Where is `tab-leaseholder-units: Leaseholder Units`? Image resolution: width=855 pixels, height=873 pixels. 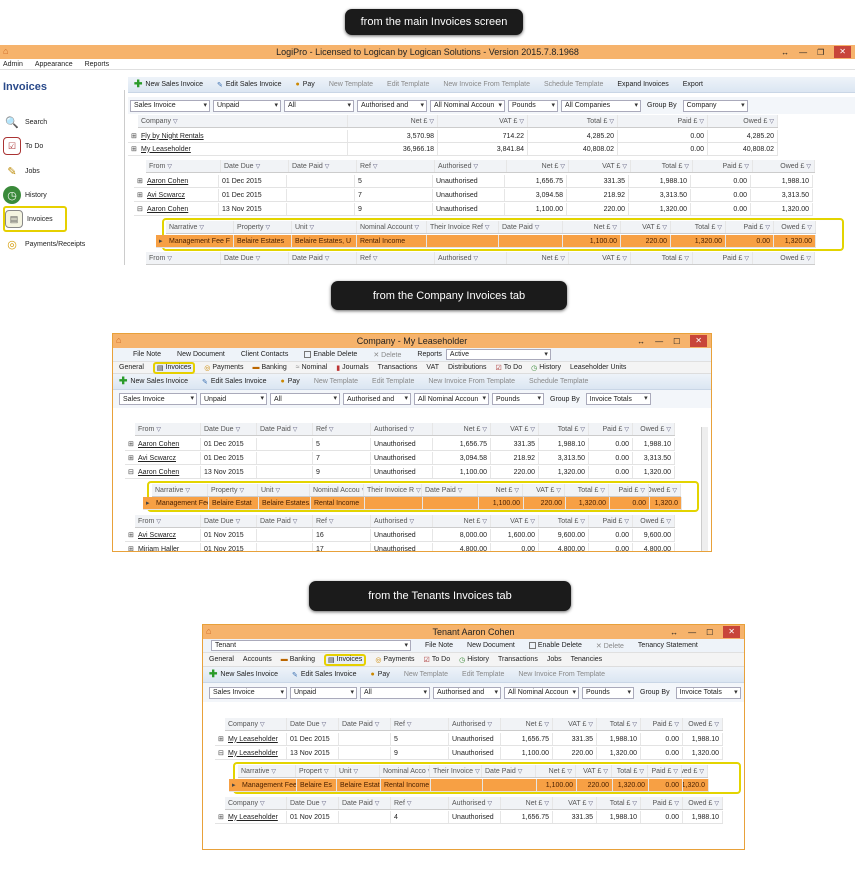 tab-leaseholder-units: Leaseholder Units is located at coordinates (598, 367).